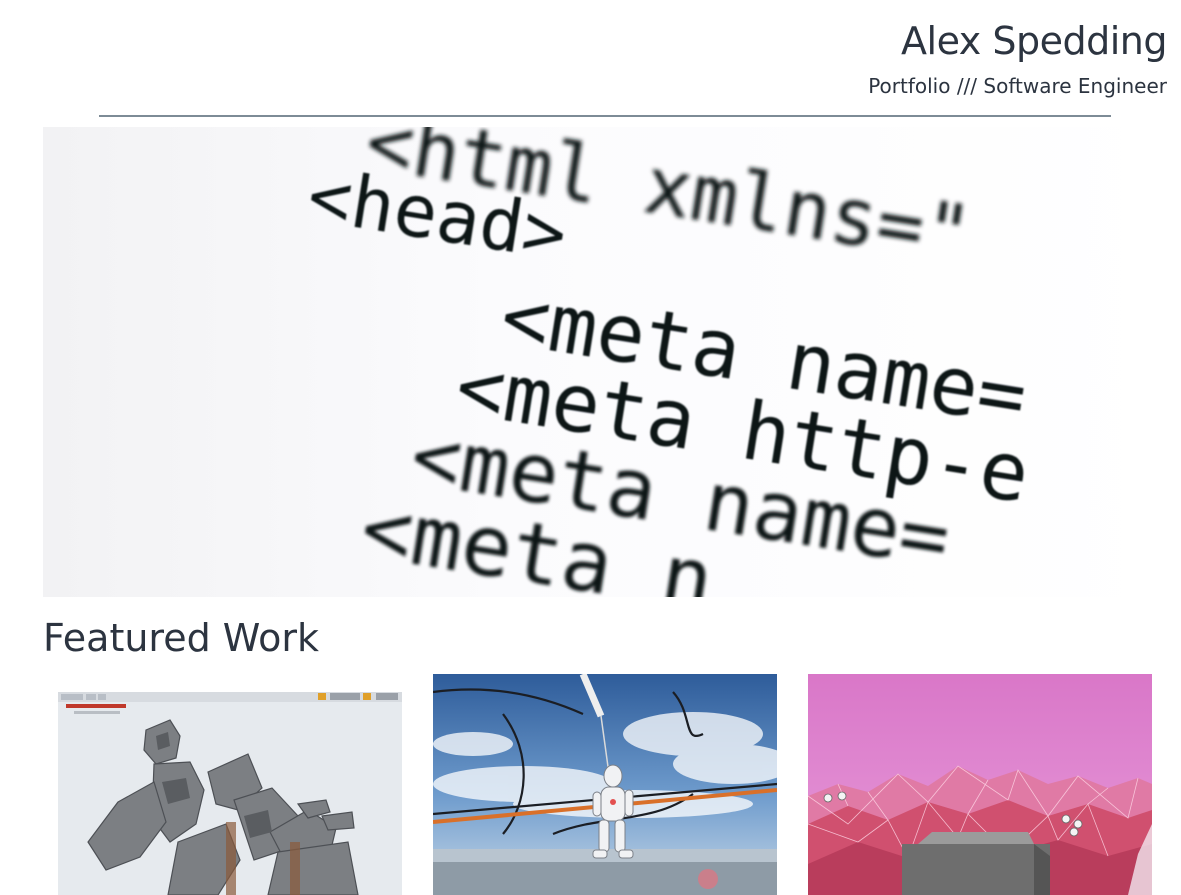  Describe the element at coordinates (181, 638) in the screenshot. I see `featured-work-heading: Featured Work` at that location.